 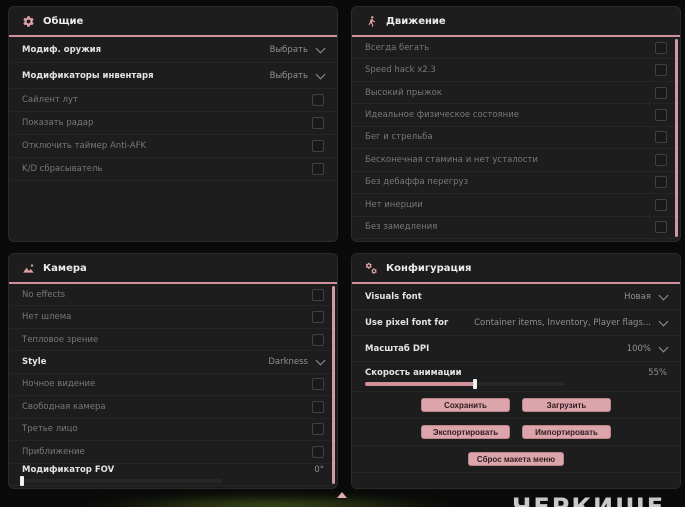 What do you see at coordinates (421, 383) in the screenshot?
I see `slider-fill` at bounding box center [421, 383].